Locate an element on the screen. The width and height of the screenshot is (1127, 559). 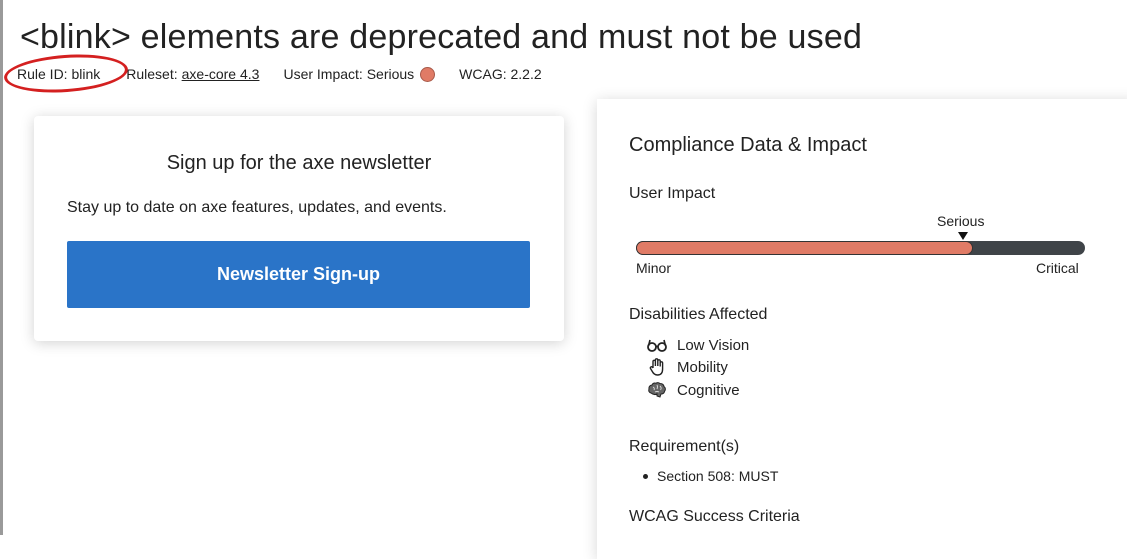
impact-scale-min: Minor is located at coordinates (654, 268).